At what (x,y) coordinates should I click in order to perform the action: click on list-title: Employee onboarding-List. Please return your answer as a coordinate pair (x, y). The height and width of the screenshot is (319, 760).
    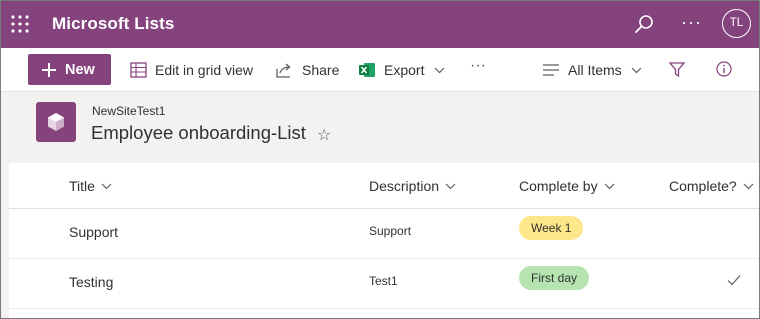
    Looking at the image, I should click on (198, 132).